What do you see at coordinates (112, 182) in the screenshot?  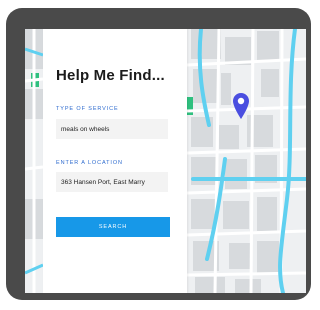 I see `location-input` at bounding box center [112, 182].